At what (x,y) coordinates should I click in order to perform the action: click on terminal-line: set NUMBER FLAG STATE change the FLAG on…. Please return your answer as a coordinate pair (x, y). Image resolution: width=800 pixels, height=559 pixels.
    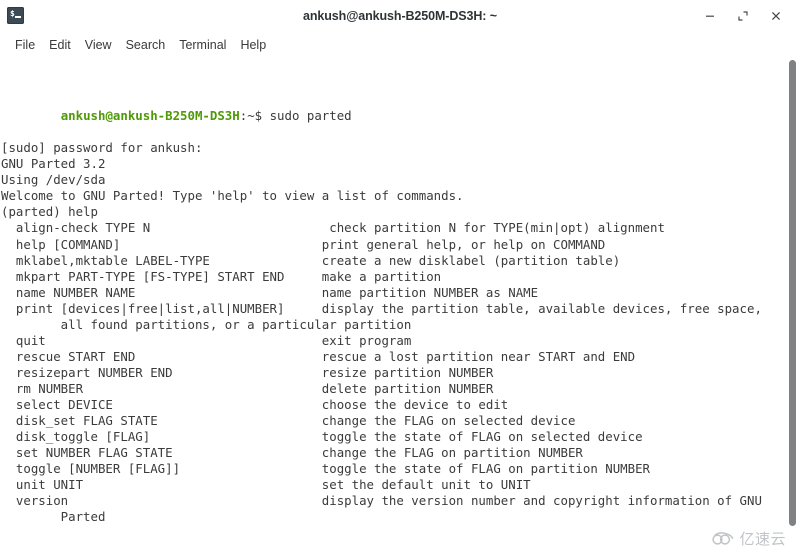
    Looking at the image, I should click on (292, 453).